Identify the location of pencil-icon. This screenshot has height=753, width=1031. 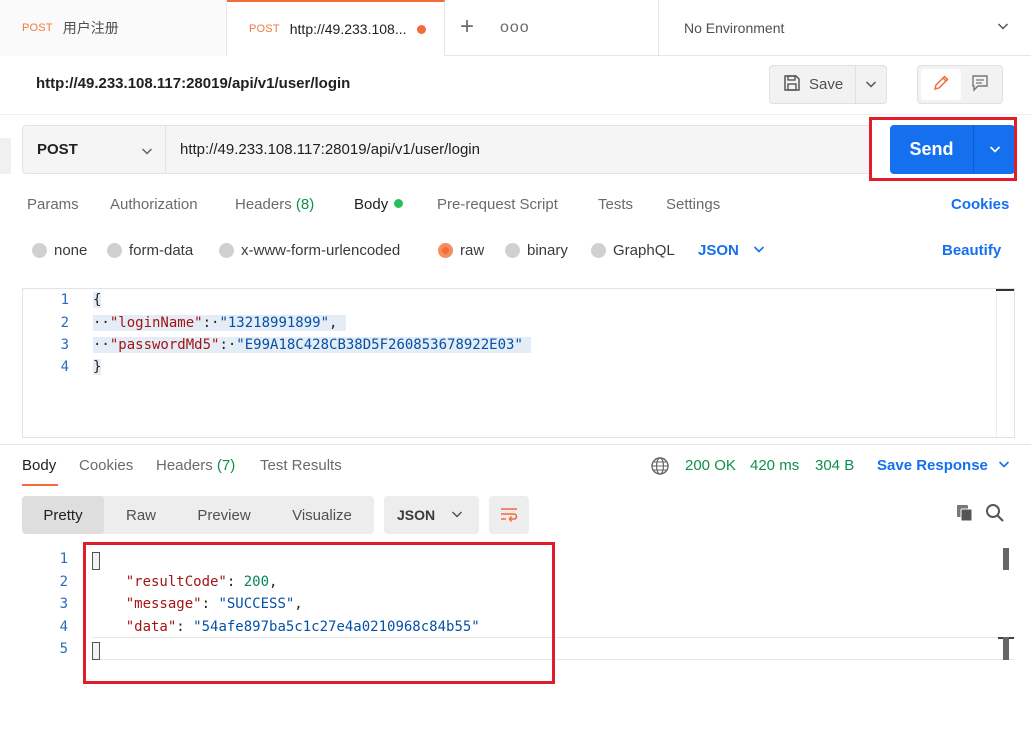
(941, 84).